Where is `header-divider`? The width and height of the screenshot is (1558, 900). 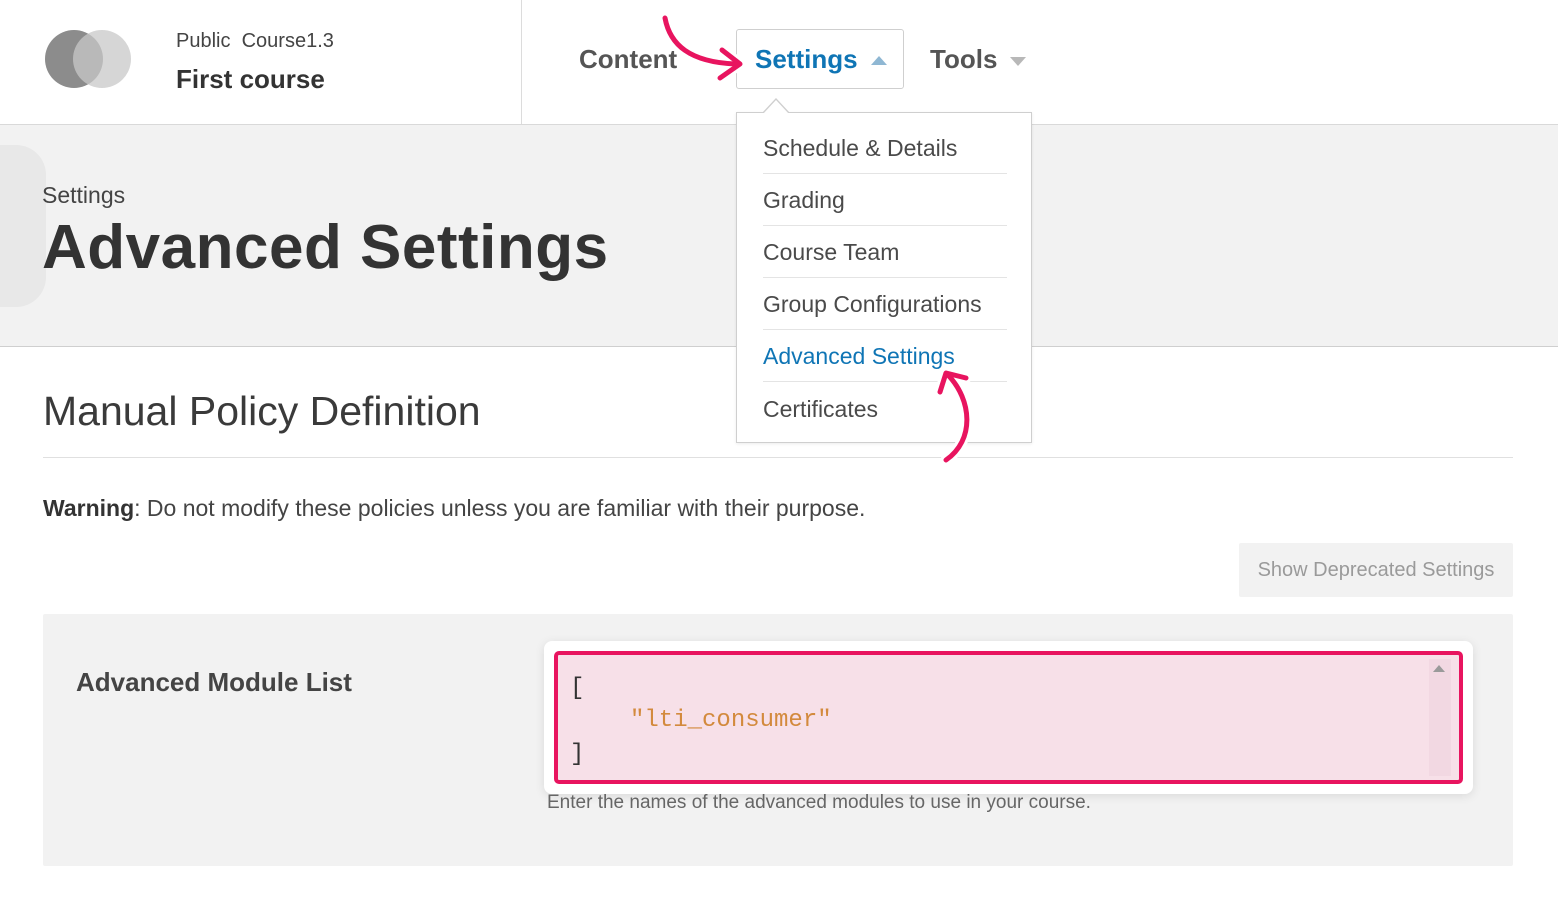
header-divider is located at coordinates (521, 62).